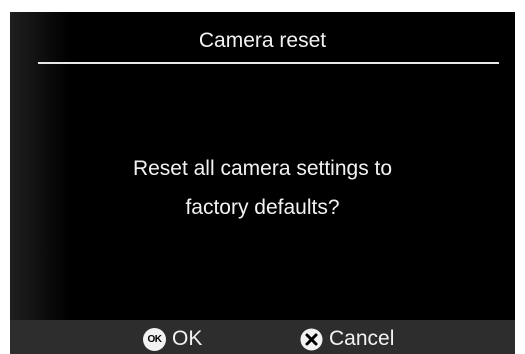 This screenshot has width=525, height=354. I want to click on dialog-title: Camera reset, so click(262, 40).